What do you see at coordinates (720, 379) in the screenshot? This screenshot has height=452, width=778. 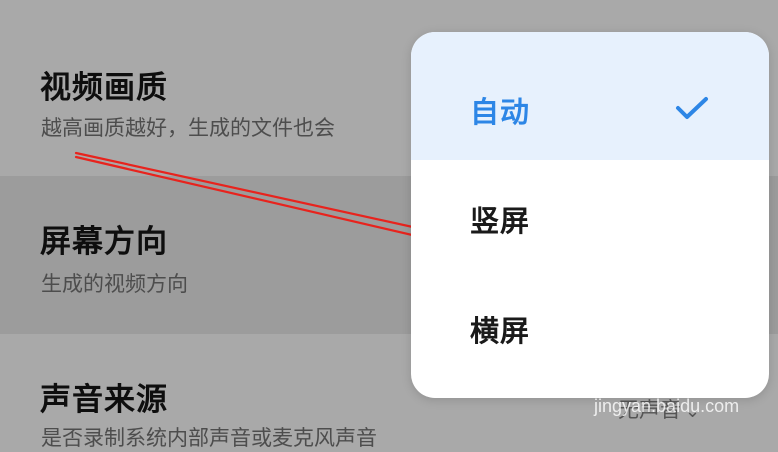 I see `watermark-suffix: 经验` at bounding box center [720, 379].